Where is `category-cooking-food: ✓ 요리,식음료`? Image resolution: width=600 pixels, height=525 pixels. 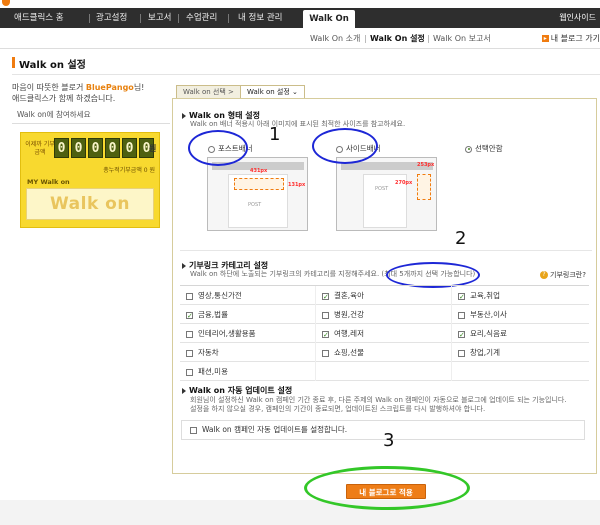 category-cooking-food: ✓ 요리,식음료 is located at coordinates (520, 333).